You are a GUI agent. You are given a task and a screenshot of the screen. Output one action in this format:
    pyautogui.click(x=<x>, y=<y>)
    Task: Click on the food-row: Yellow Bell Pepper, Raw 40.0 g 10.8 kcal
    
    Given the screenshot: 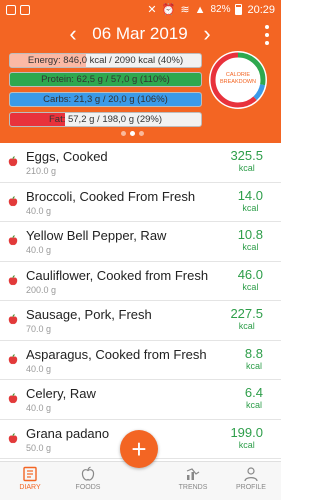 What is the action you would take?
    pyautogui.click(x=140, y=242)
    